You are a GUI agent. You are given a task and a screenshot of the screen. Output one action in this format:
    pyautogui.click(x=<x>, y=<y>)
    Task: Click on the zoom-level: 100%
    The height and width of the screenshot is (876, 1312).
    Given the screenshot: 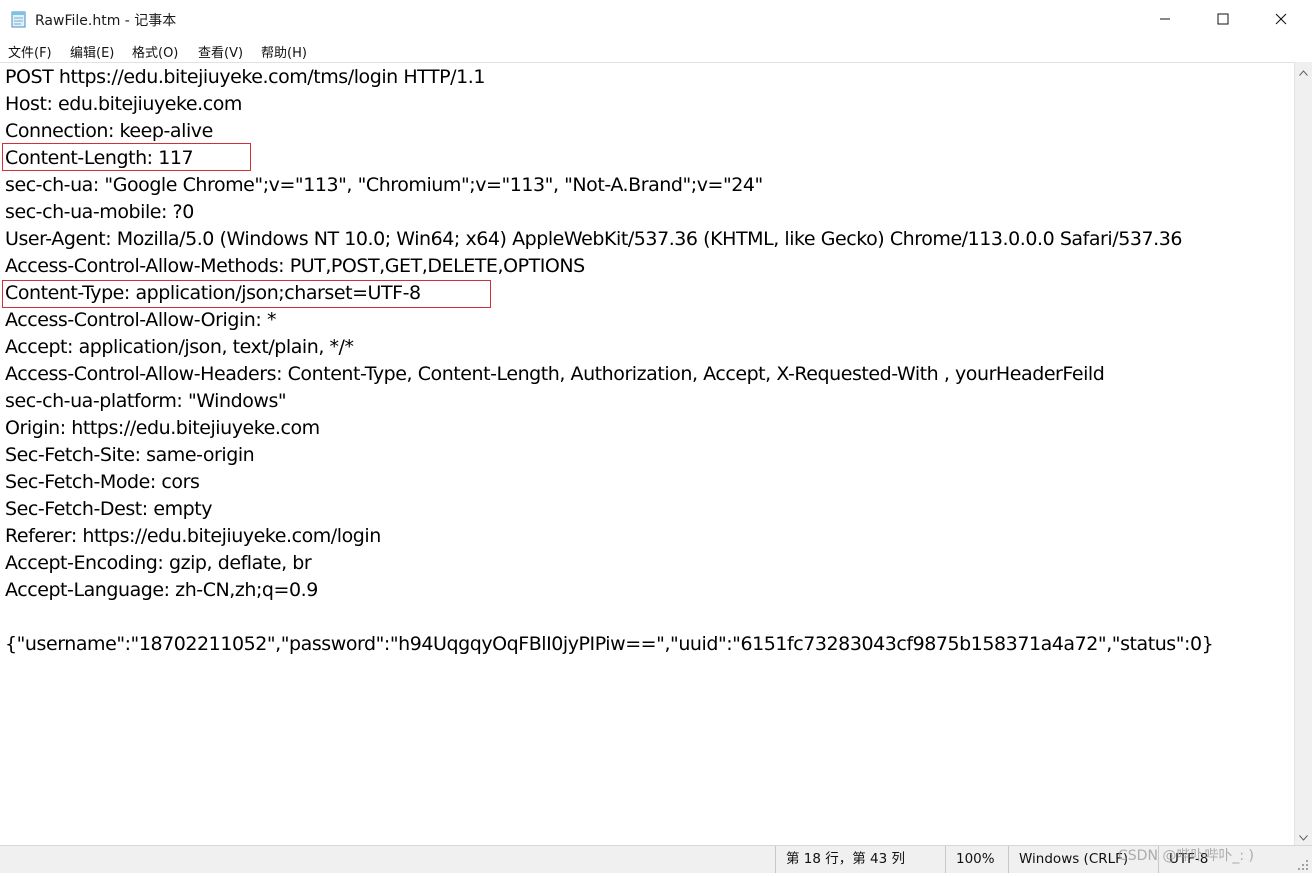 What is the action you would take?
    pyautogui.click(x=976, y=859)
    